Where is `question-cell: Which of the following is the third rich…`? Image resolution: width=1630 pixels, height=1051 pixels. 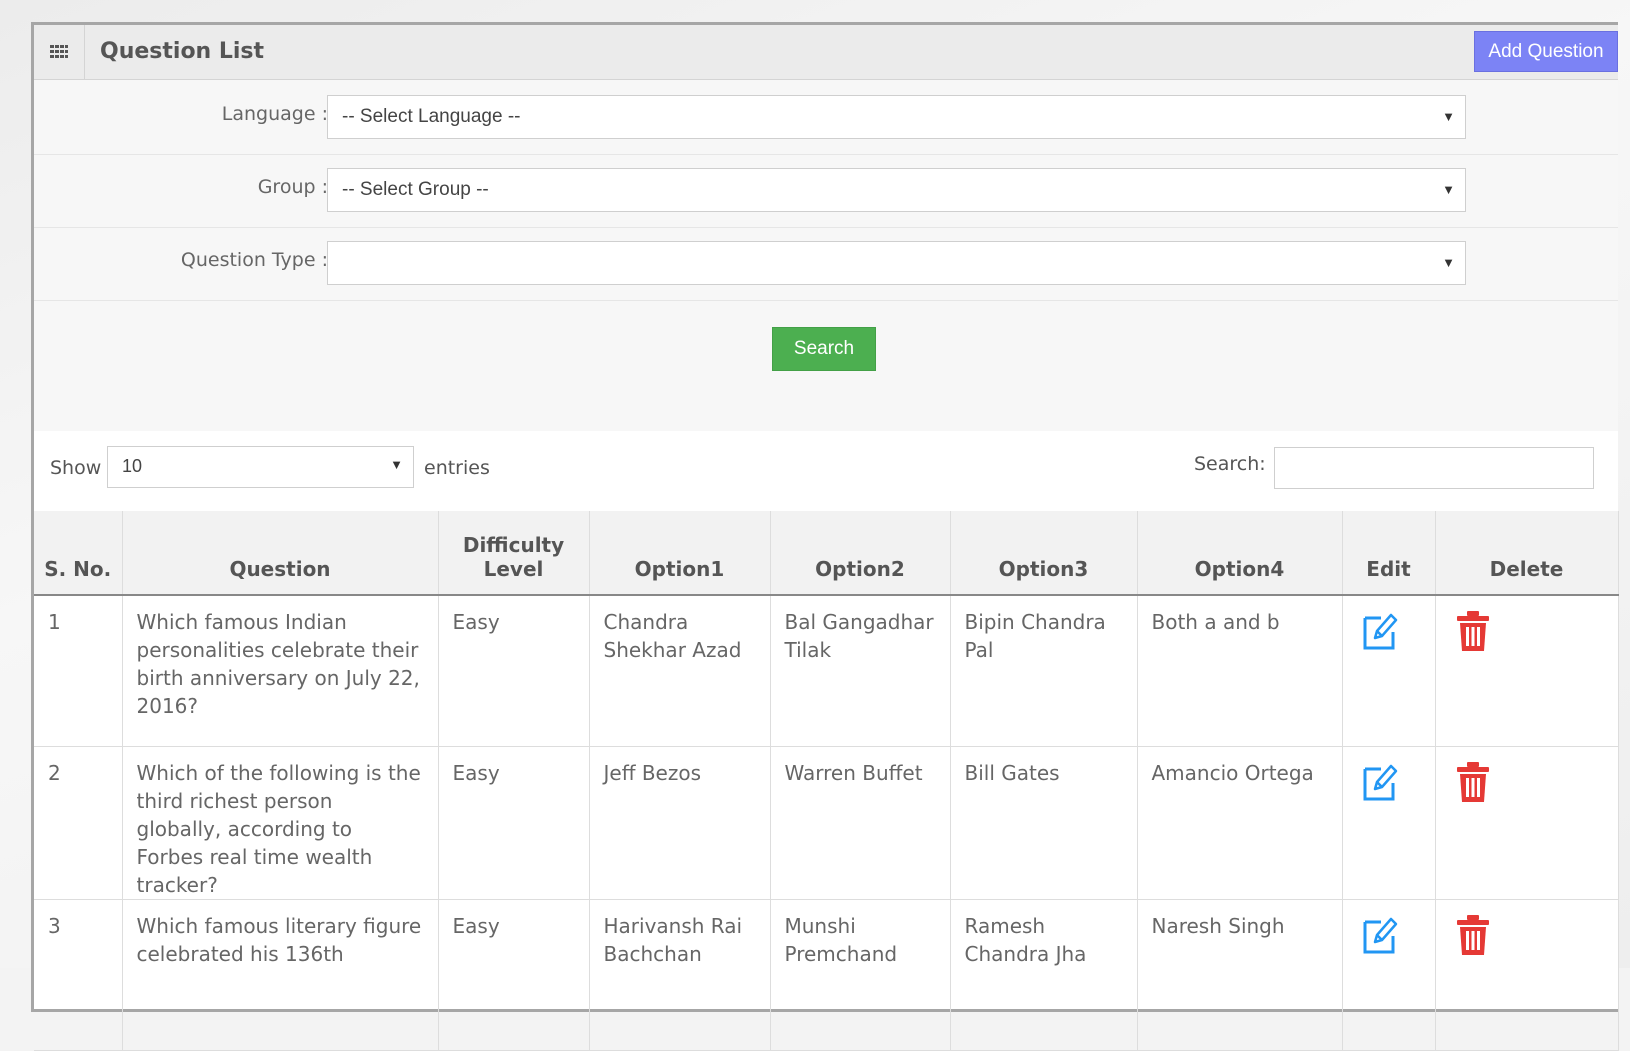
question-cell: Which of the following is the third rich… is located at coordinates (280, 823).